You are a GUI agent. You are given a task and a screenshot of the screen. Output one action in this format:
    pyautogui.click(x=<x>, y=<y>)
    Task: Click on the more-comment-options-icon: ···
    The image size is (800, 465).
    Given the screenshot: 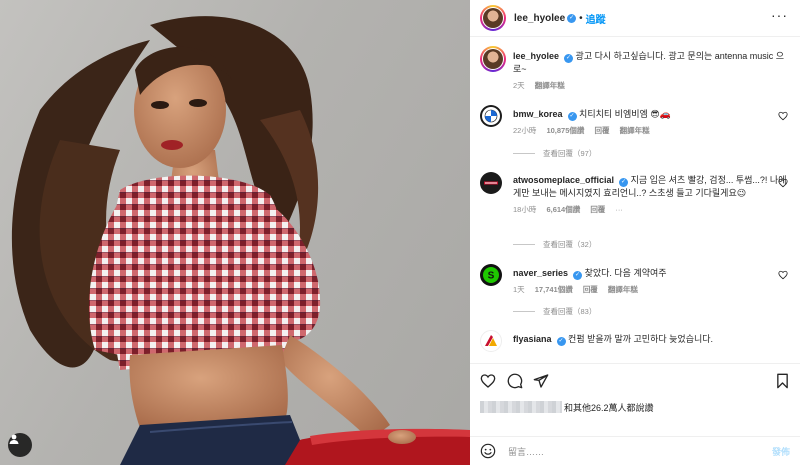 What is the action you would take?
    pyautogui.click(x=619, y=209)
    